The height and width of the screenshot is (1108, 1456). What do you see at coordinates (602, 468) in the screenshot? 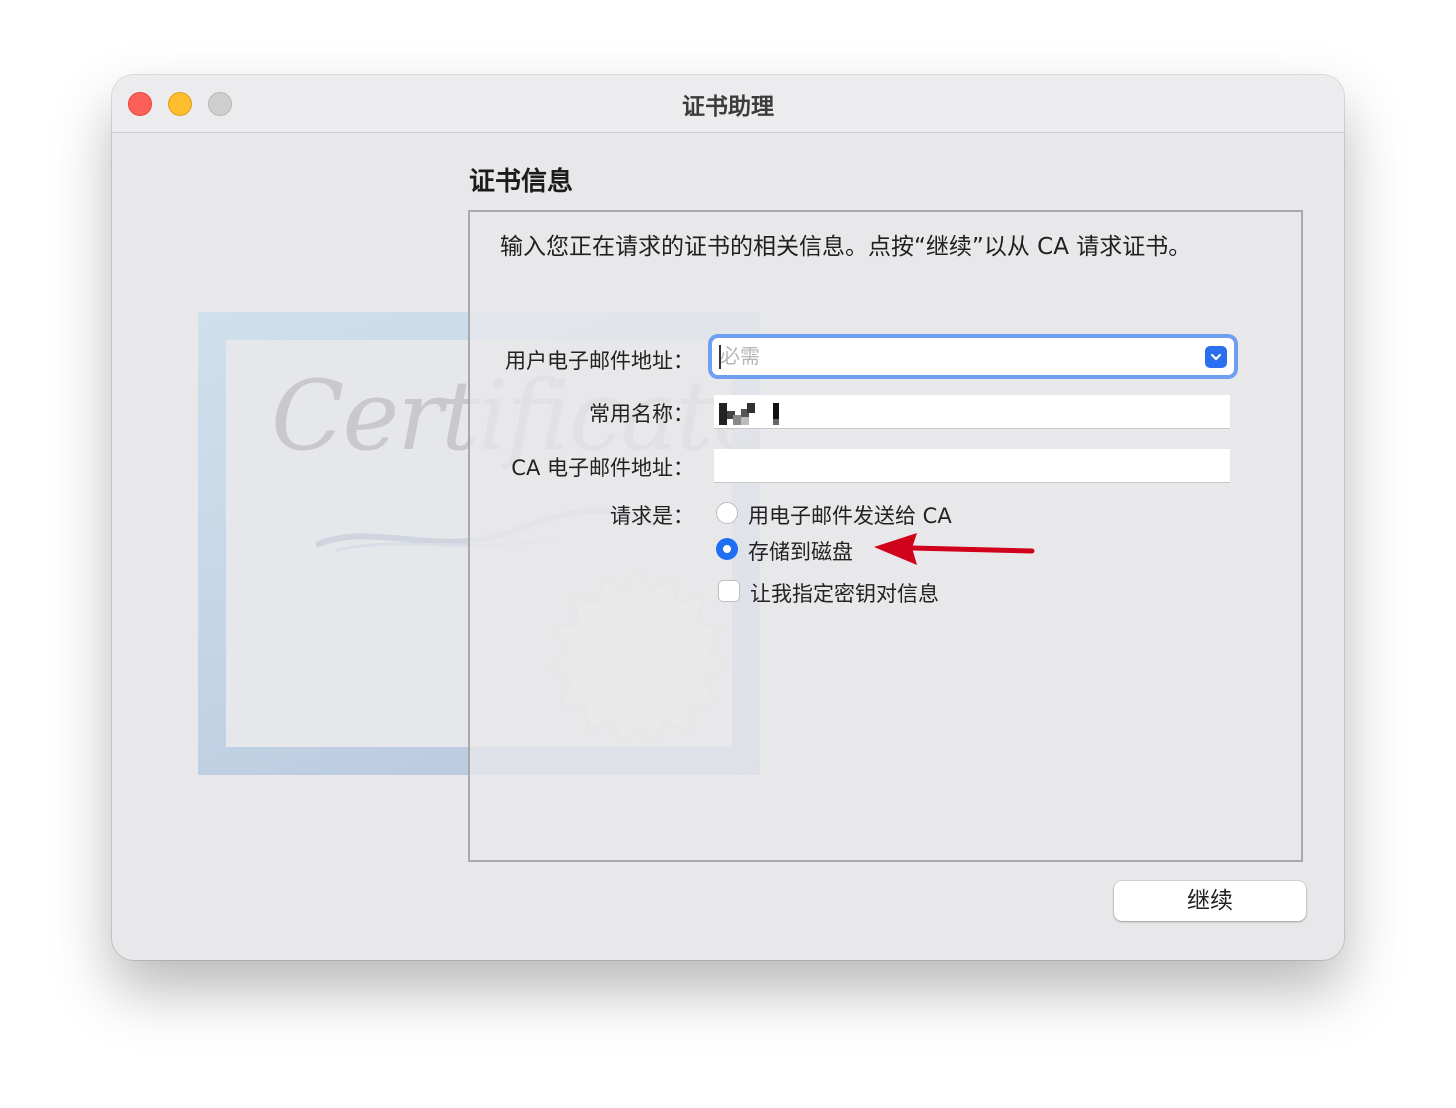
I see `ca-email-label: CA 电子邮件地址：` at bounding box center [602, 468].